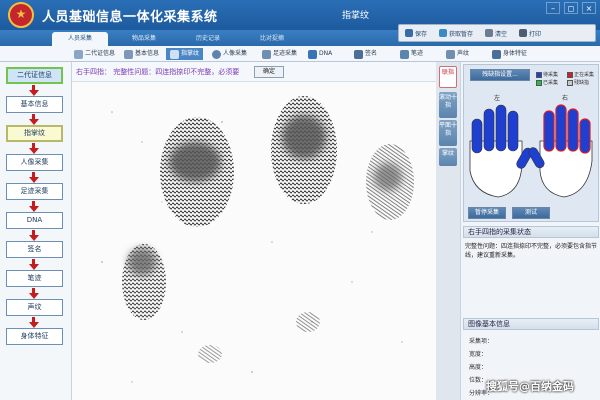  Describe the element at coordinates (259, 337) in the screenshot. I see `knuckle-marks` at that location.